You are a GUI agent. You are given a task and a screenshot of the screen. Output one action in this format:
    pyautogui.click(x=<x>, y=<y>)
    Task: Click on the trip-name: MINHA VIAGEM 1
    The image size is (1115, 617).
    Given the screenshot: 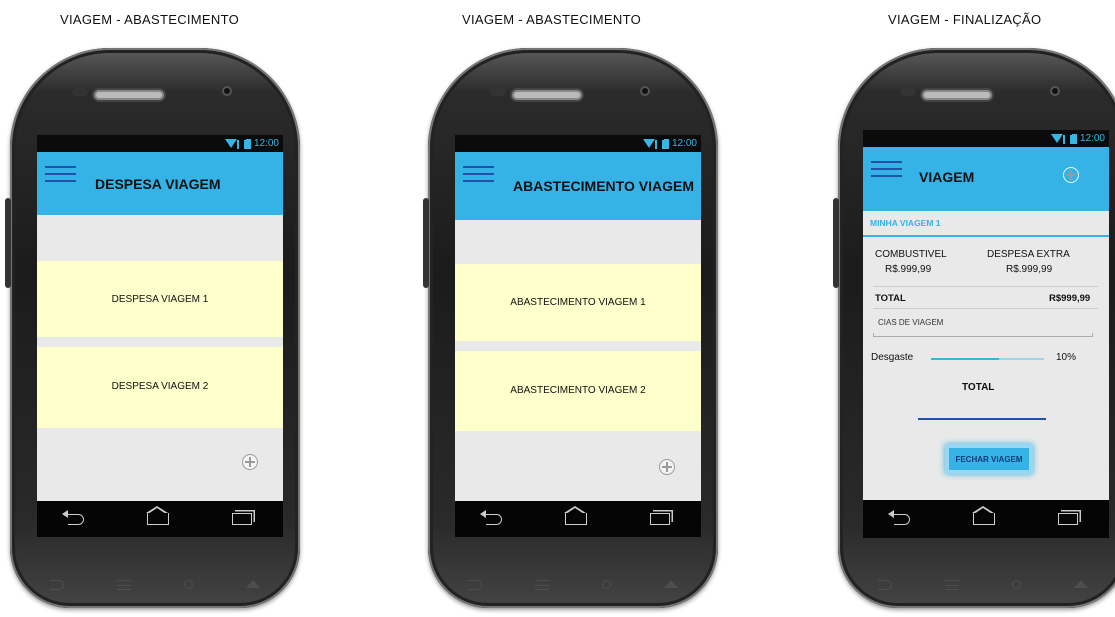 What is the action you would take?
    pyautogui.click(x=905, y=223)
    